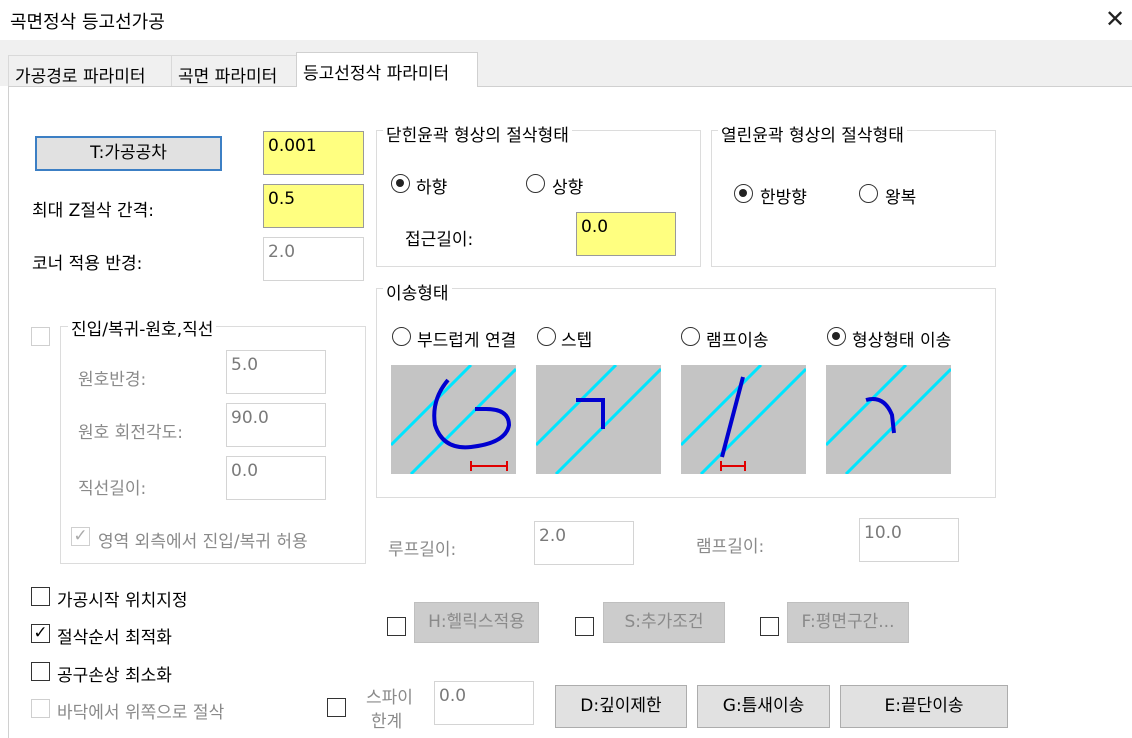 The image size is (1132, 738). I want to click on tab-contour-finish-params: 등고선정삭 파라미터, so click(387, 69).